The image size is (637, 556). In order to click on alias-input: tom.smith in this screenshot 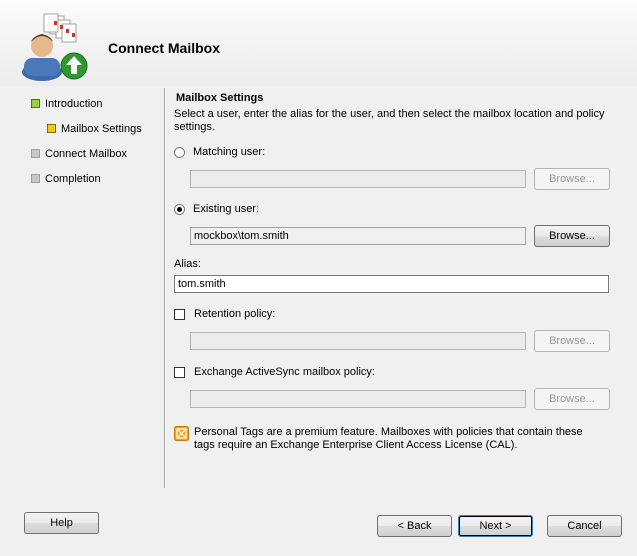, I will do `click(391, 284)`.